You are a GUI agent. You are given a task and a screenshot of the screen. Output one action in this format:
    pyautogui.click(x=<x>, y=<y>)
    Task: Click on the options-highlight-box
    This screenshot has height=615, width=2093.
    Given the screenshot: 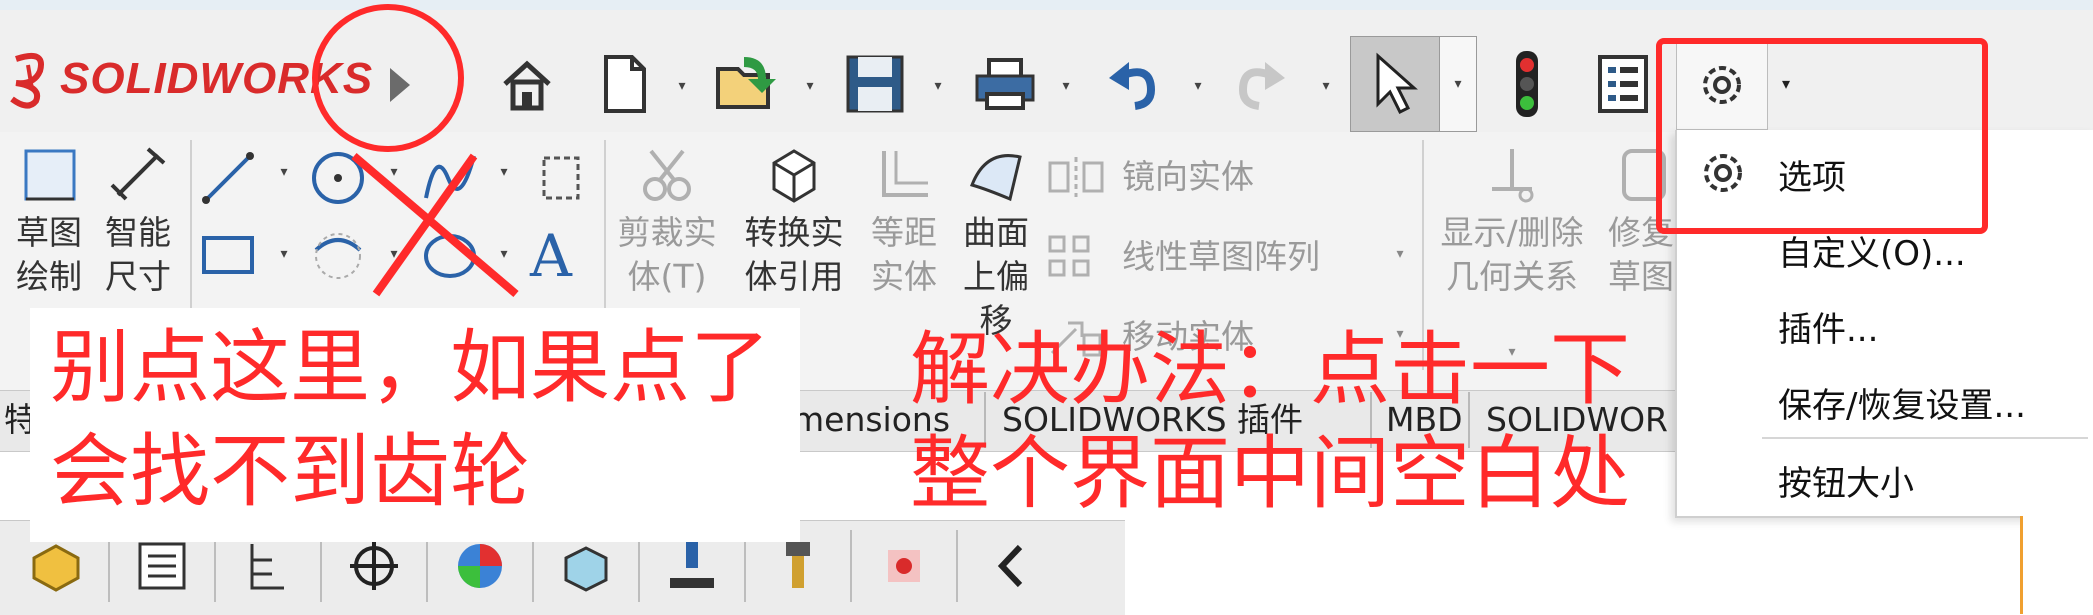 What is the action you would take?
    pyautogui.click(x=1822, y=136)
    